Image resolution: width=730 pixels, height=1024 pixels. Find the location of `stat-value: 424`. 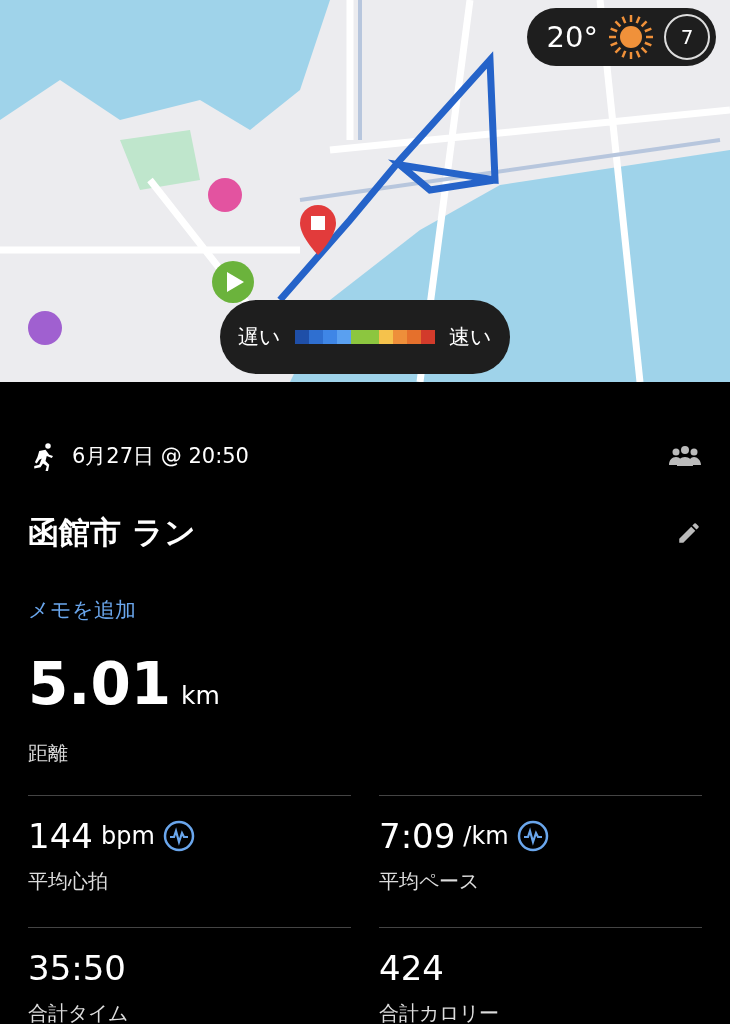

stat-value: 424 is located at coordinates (411, 968).